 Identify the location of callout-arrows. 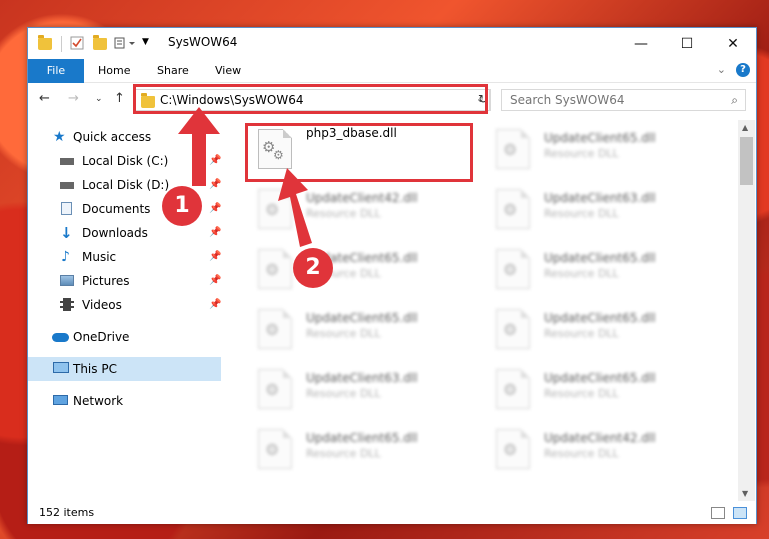
(245, 177).